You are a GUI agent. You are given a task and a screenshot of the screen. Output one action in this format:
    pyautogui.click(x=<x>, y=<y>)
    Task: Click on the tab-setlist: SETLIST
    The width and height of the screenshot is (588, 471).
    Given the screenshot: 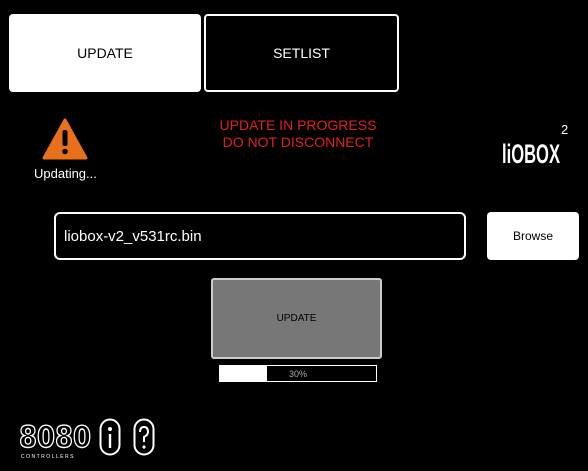 What is the action you would take?
    pyautogui.click(x=301, y=53)
    